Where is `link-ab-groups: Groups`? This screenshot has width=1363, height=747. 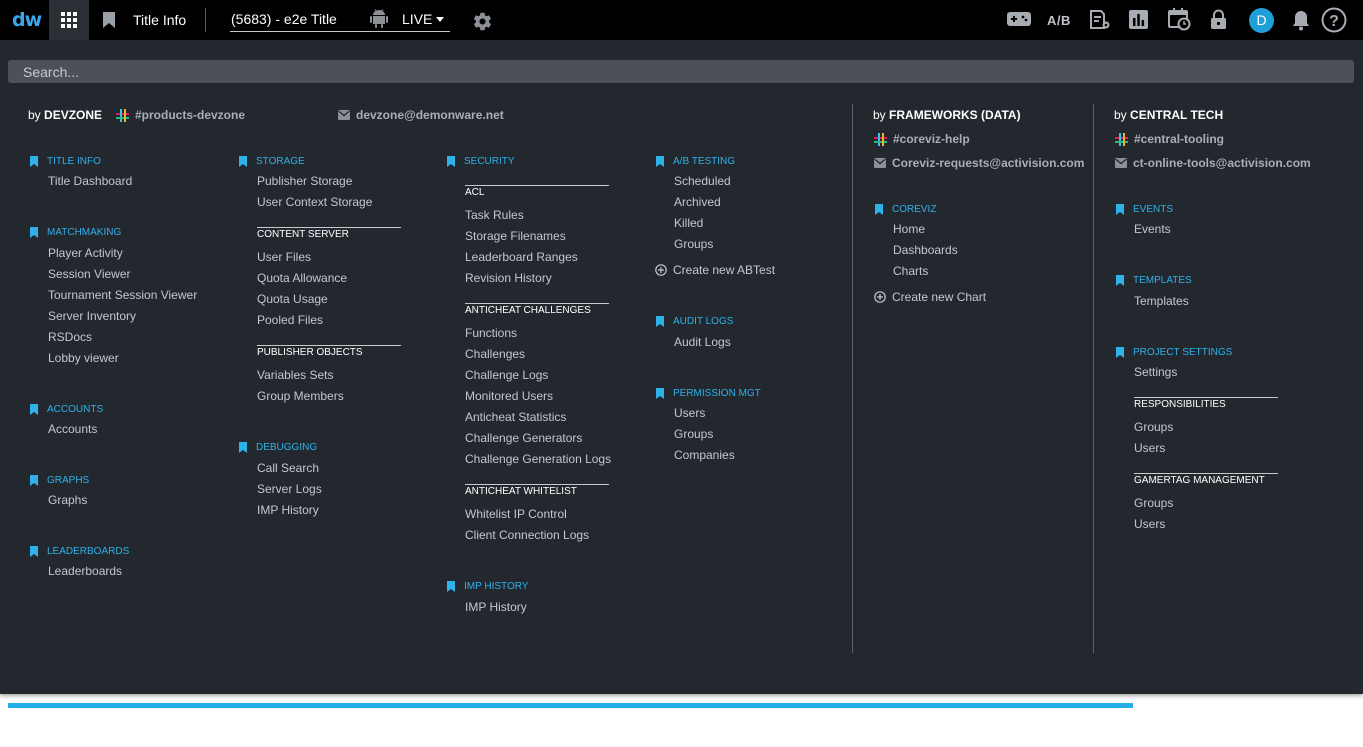 link-ab-groups: Groups is located at coordinates (693, 244).